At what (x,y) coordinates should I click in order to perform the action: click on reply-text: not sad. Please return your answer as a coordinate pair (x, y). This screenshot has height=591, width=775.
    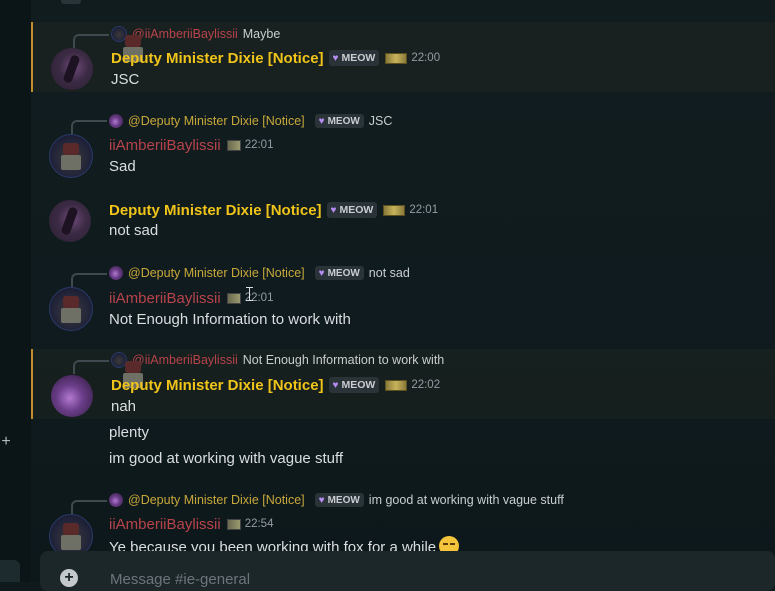
    Looking at the image, I should click on (389, 273).